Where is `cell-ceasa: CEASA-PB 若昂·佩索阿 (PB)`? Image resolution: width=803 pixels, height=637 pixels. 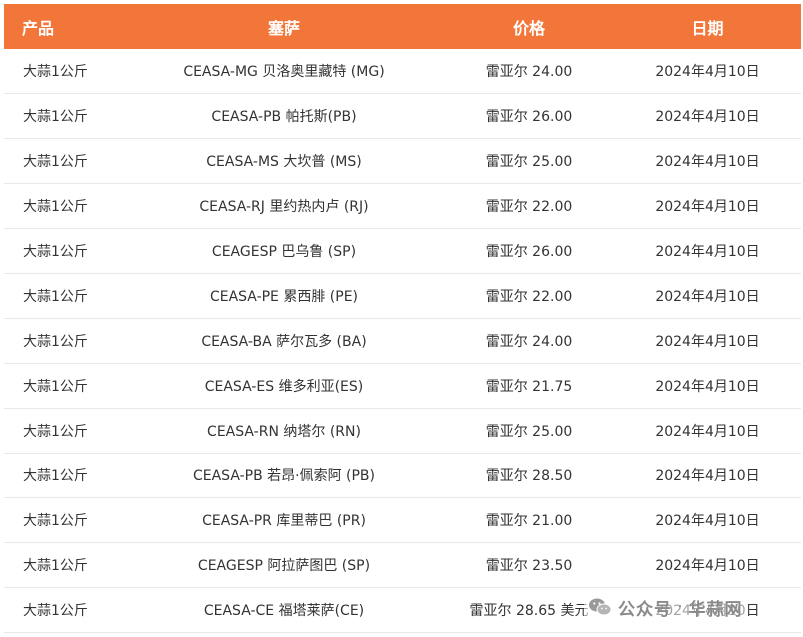 cell-ceasa: CEASA-PB 若昂·佩索阿 (PB) is located at coordinates (284, 476).